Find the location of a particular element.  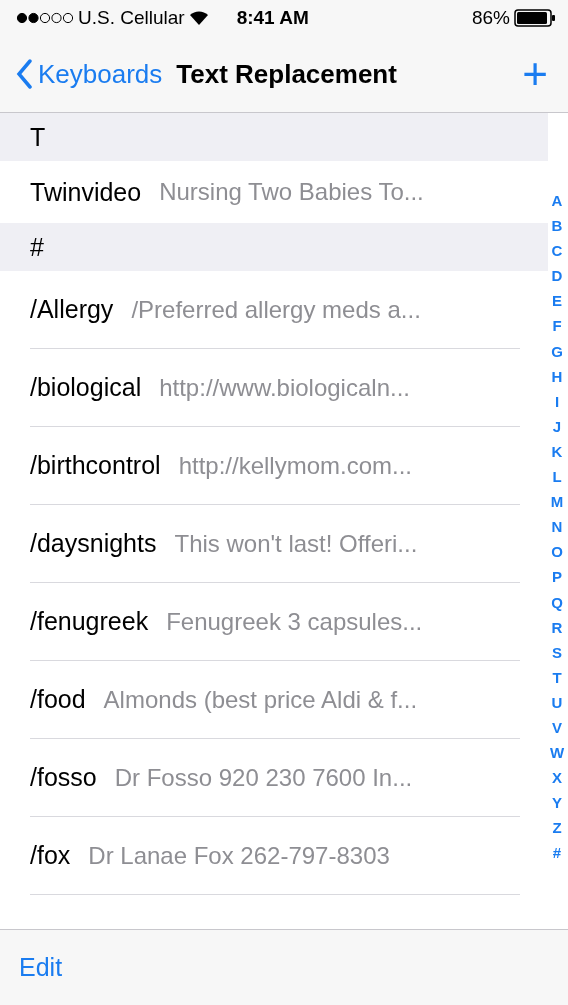

index-letter: S is located at coordinates (557, 652).